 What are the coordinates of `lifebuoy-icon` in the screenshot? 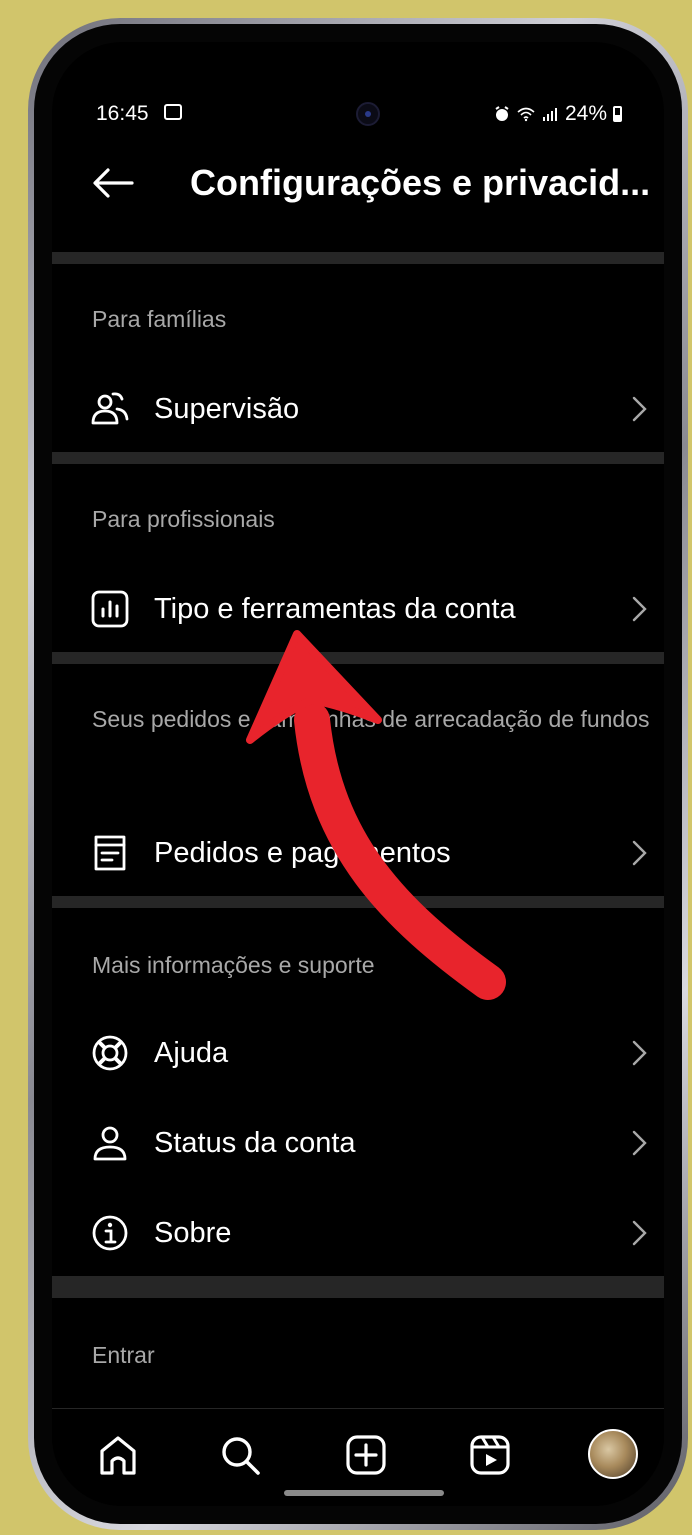 It's located at (110, 1053).